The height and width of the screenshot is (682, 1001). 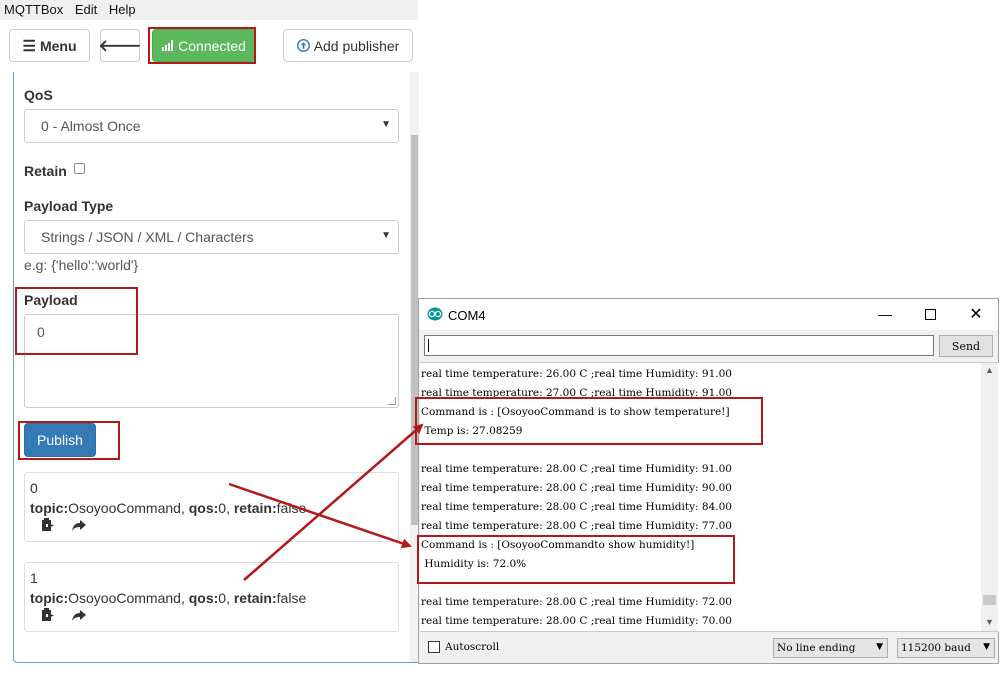 What do you see at coordinates (38, 95) in the screenshot?
I see `qos-label: QoS` at bounding box center [38, 95].